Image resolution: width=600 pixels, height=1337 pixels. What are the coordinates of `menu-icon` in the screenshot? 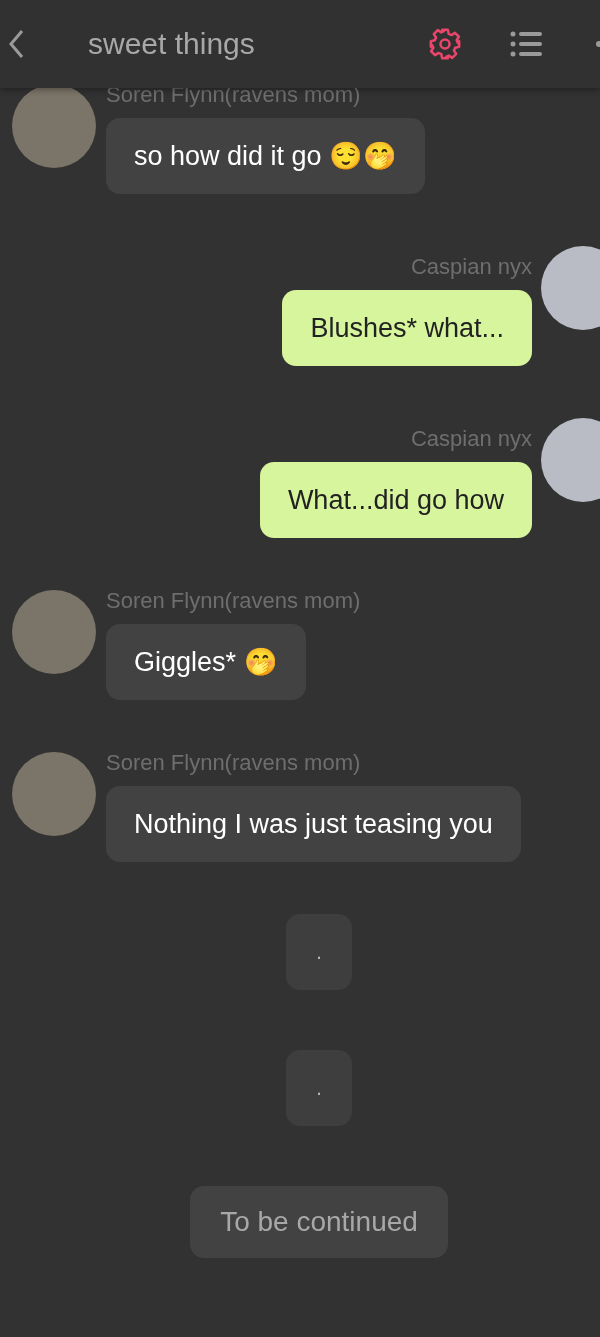 It's located at (526, 44).